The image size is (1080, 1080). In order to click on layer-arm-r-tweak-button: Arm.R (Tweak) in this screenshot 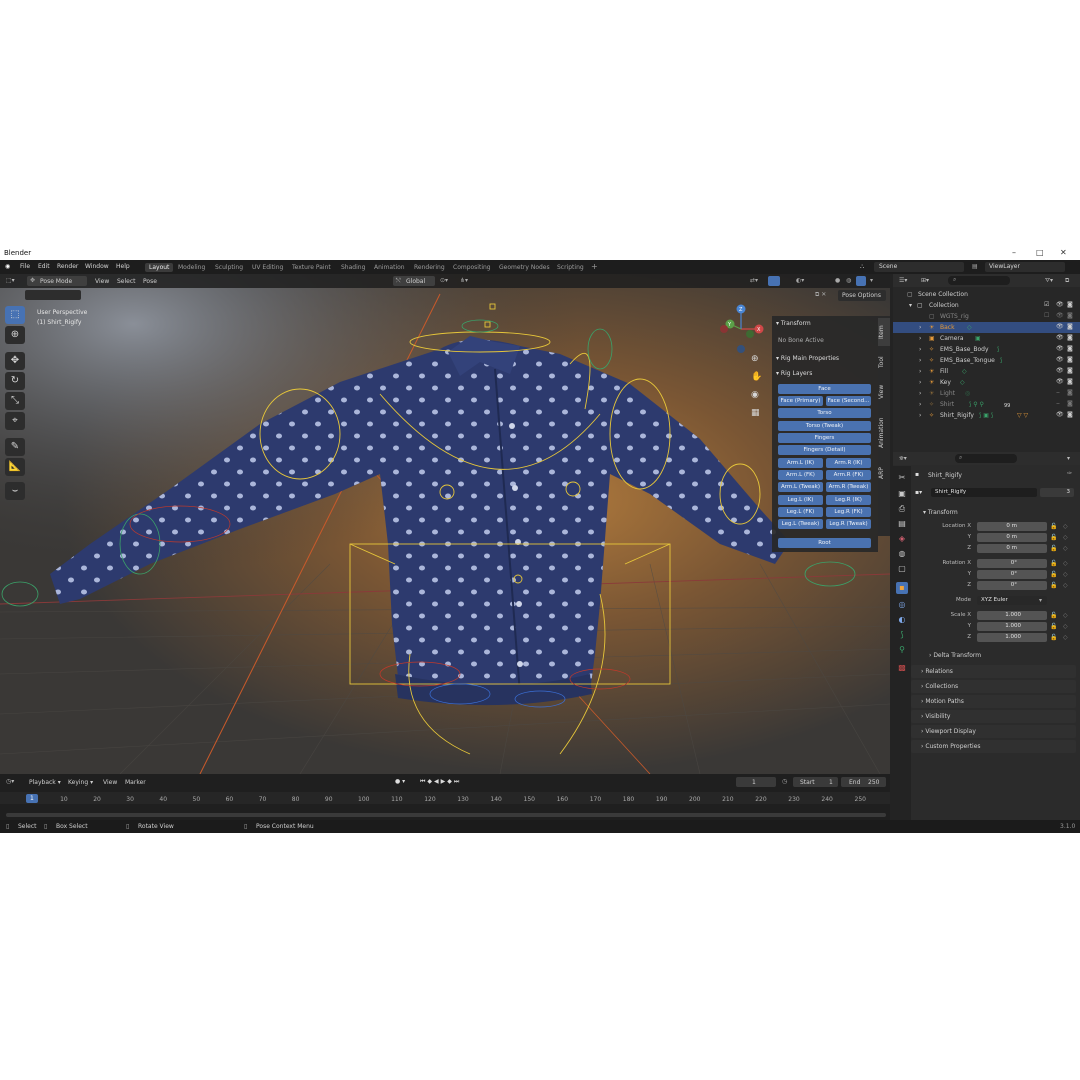, I will do `click(848, 487)`.